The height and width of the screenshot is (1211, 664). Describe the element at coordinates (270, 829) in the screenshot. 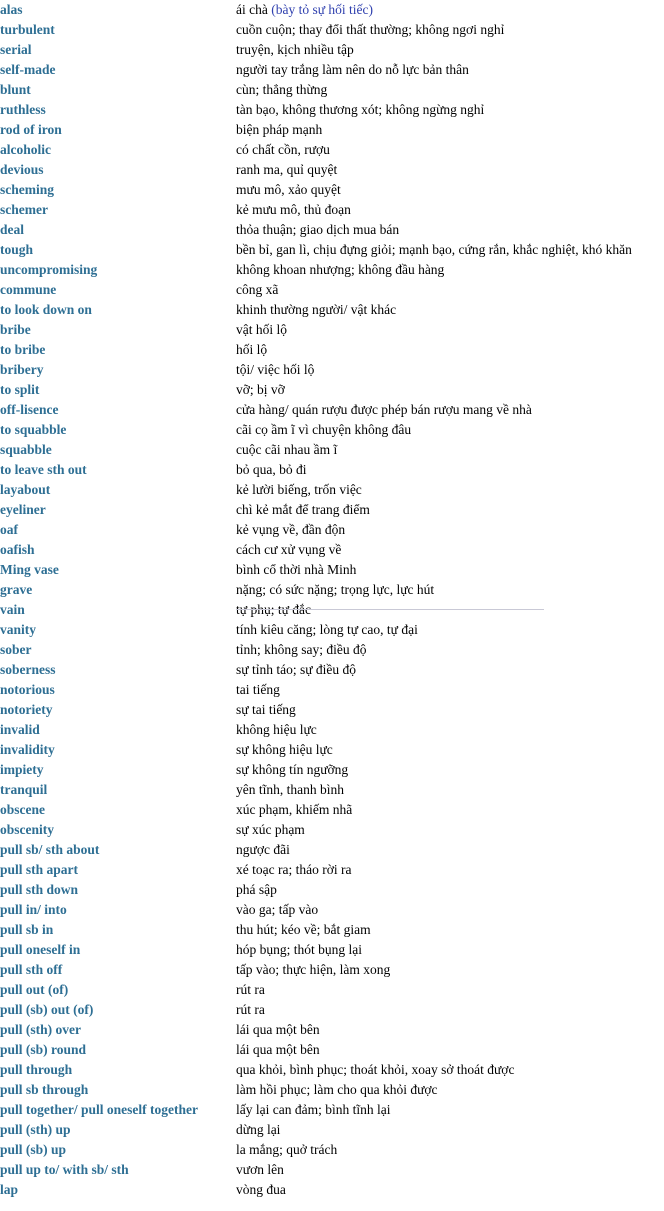

I see `definition-text: sự xúc phạm` at that location.